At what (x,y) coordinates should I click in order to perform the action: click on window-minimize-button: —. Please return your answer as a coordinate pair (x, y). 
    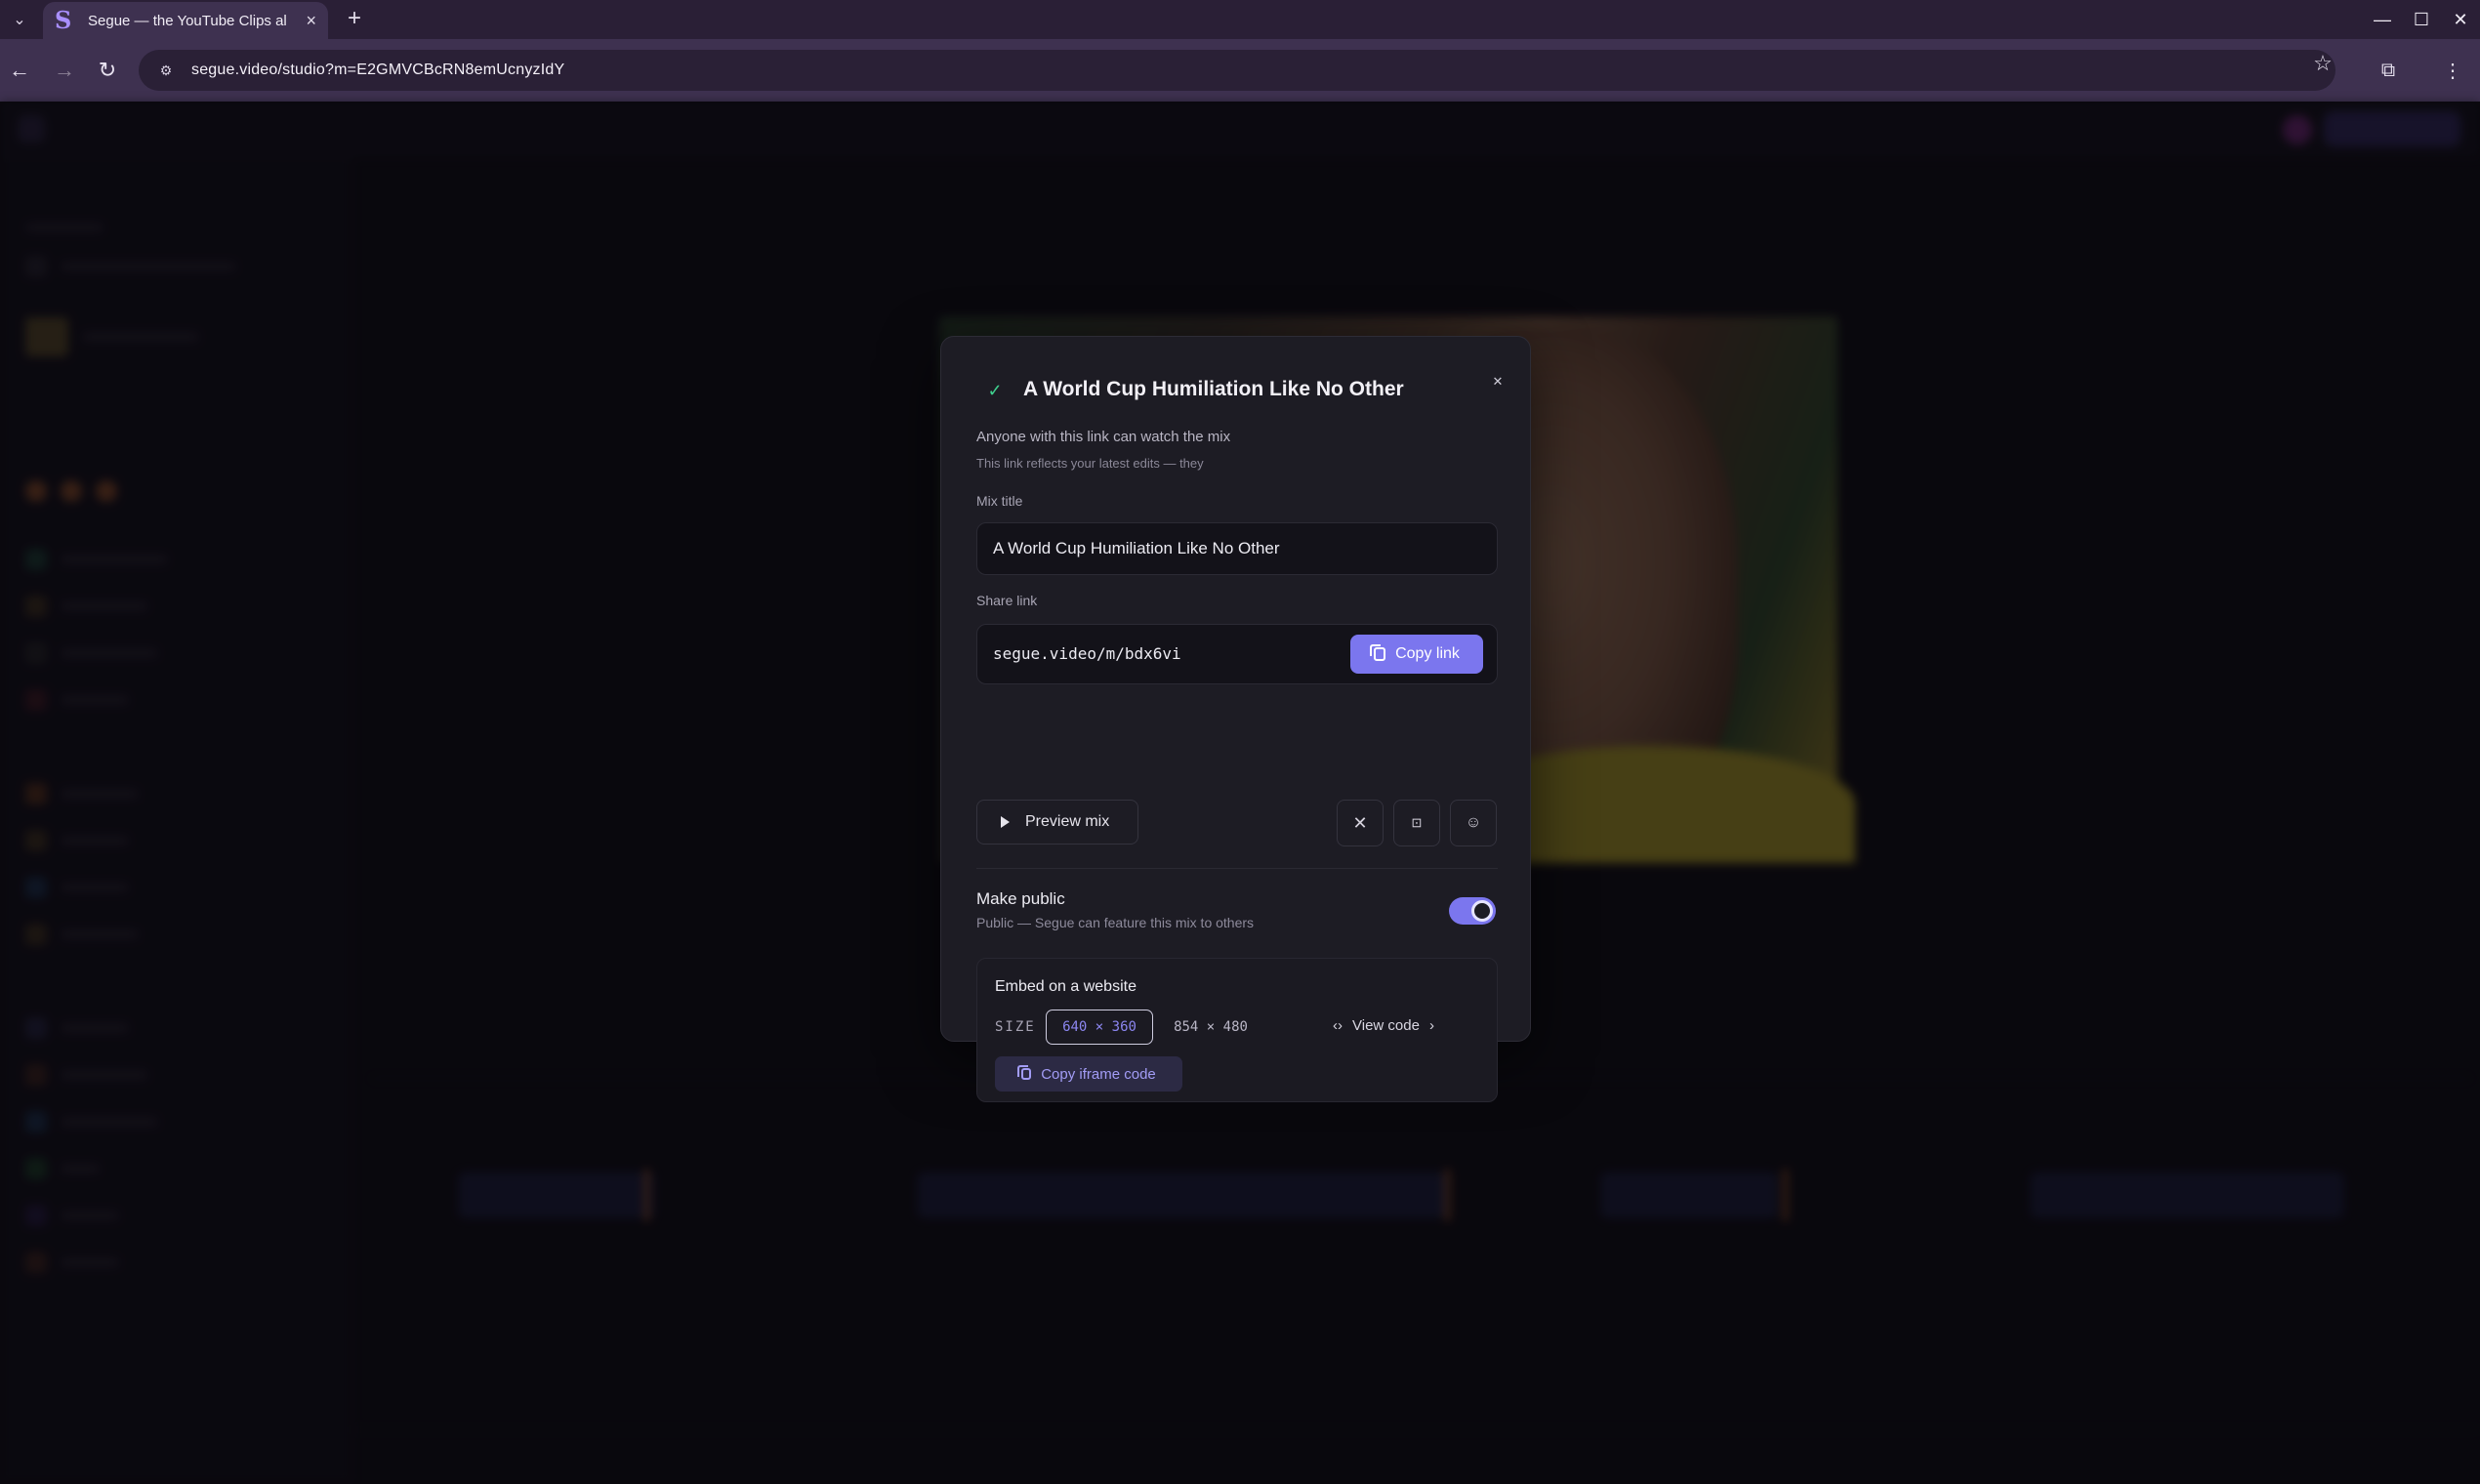
    Looking at the image, I should click on (2382, 20).